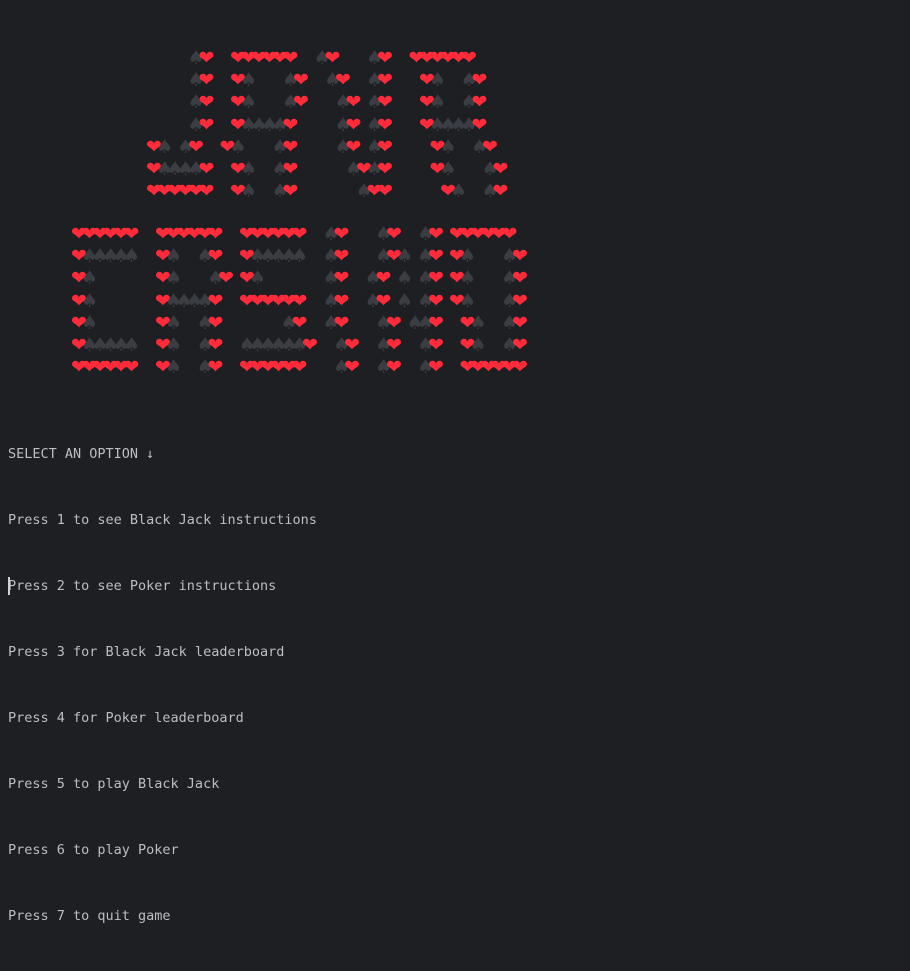 This screenshot has height=971, width=910. I want to click on text-cursor, so click(9, 586).